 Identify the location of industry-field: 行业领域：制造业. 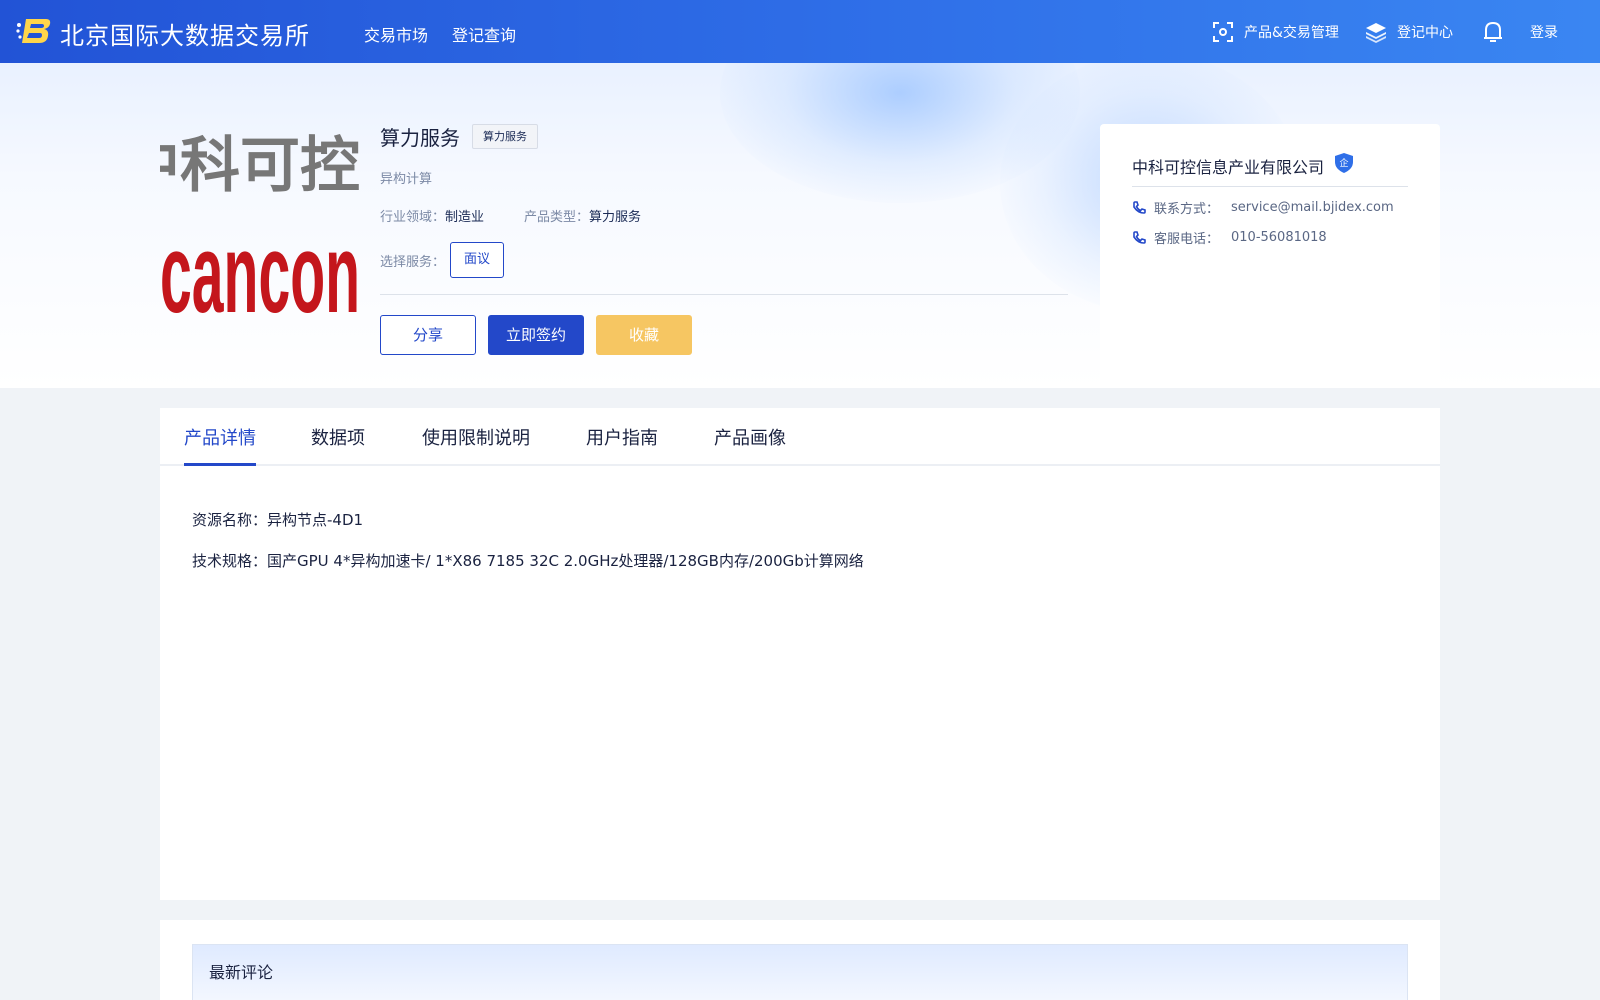
(432, 215).